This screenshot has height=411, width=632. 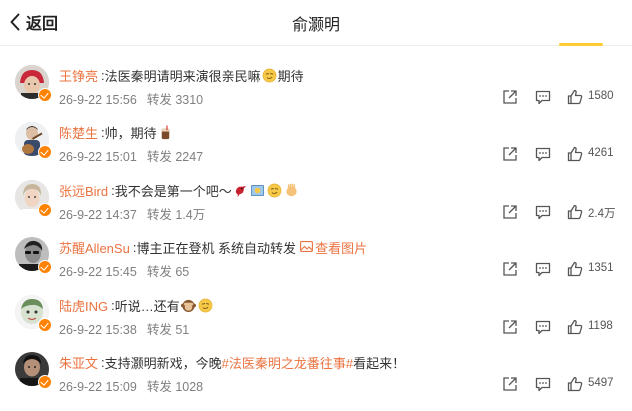 I want to click on share-icon, so click(x=510, y=384).